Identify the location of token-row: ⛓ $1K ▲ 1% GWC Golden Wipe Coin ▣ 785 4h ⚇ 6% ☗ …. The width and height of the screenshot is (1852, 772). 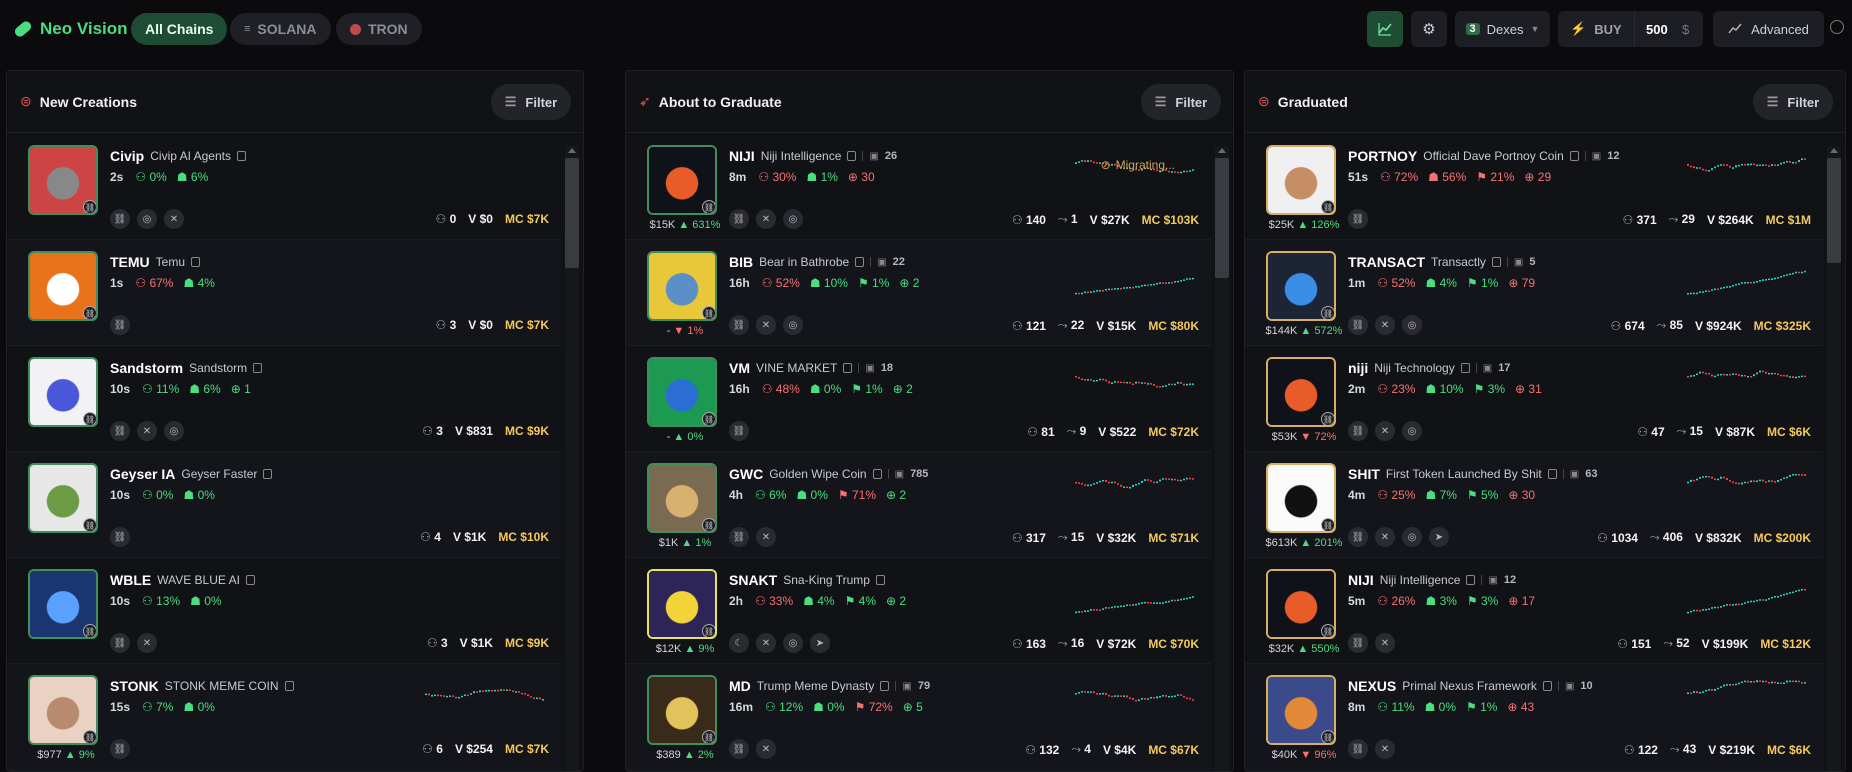
(918, 505).